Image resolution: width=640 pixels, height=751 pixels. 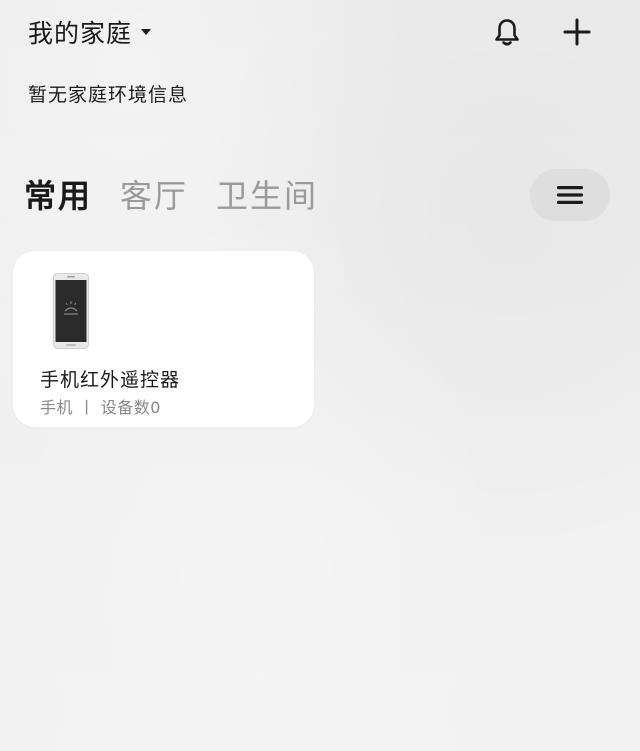 I want to click on environment-info-text: 暂无家庭环境信息, so click(x=108, y=95).